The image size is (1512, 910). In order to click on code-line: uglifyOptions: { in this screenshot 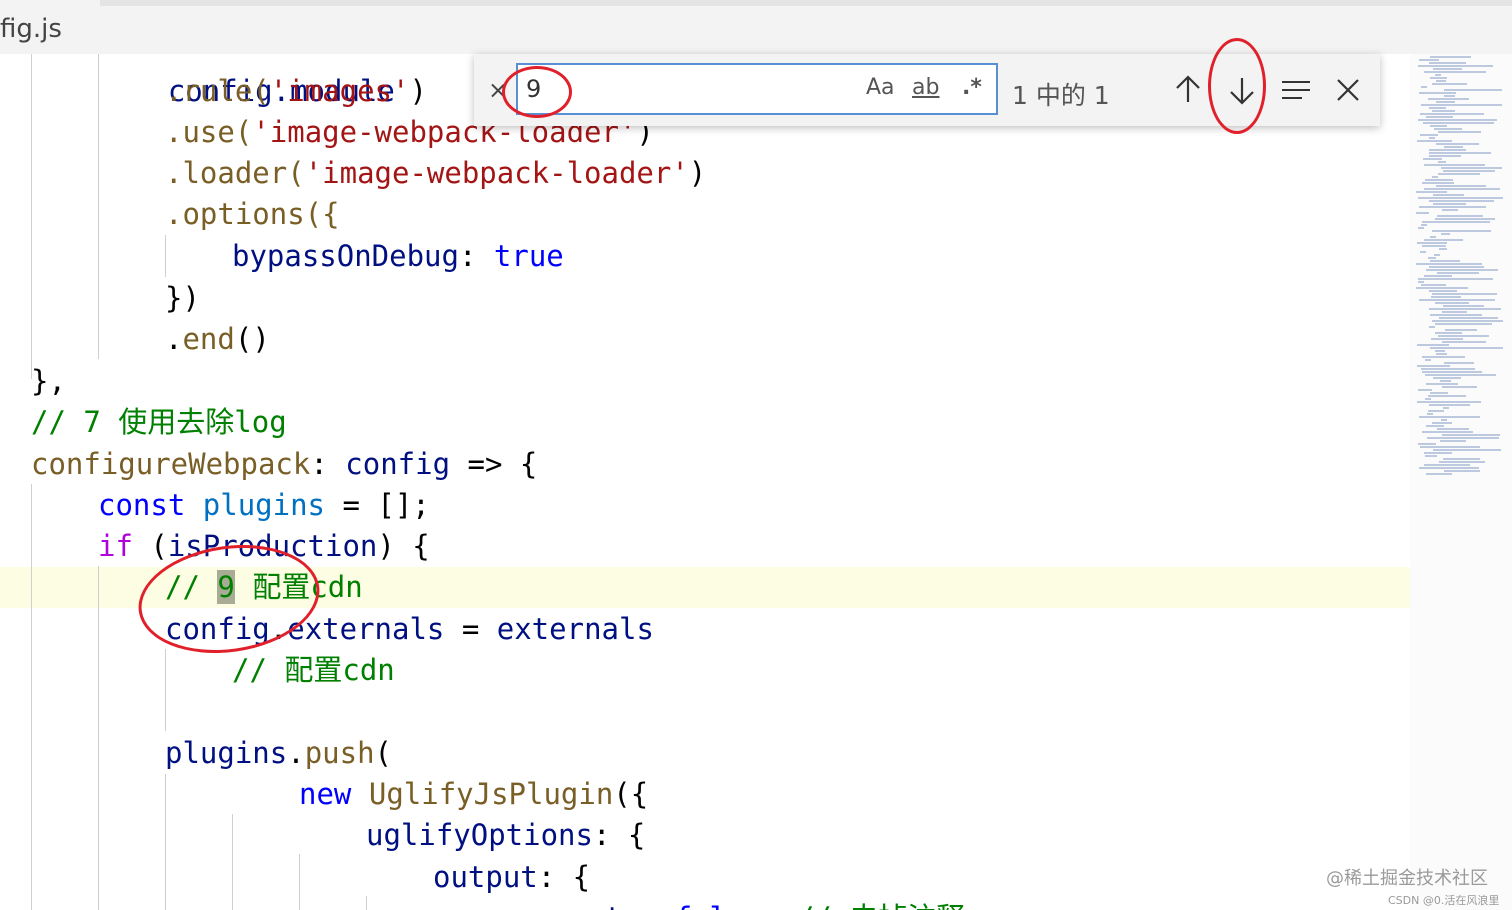, I will do `click(505, 835)`.